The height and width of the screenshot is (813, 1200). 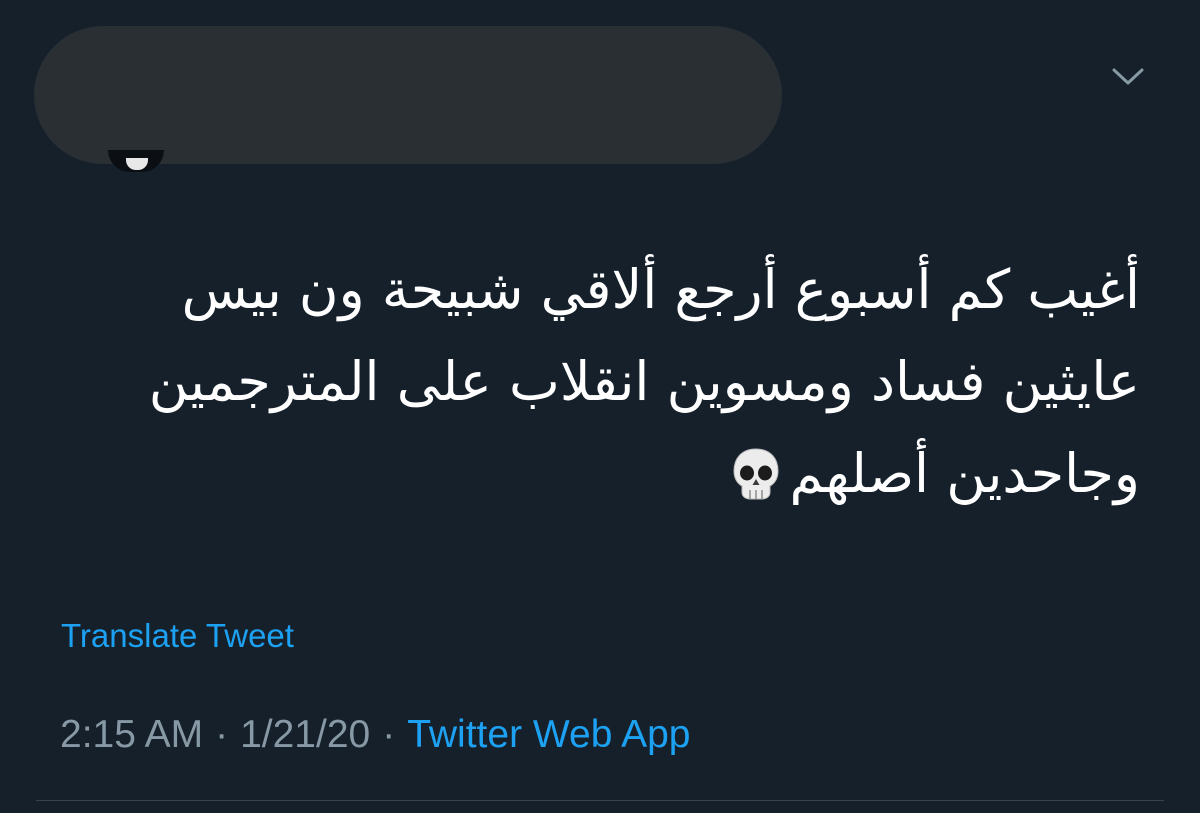 I want to click on tweet-time: 2:15 AM, so click(x=131, y=734).